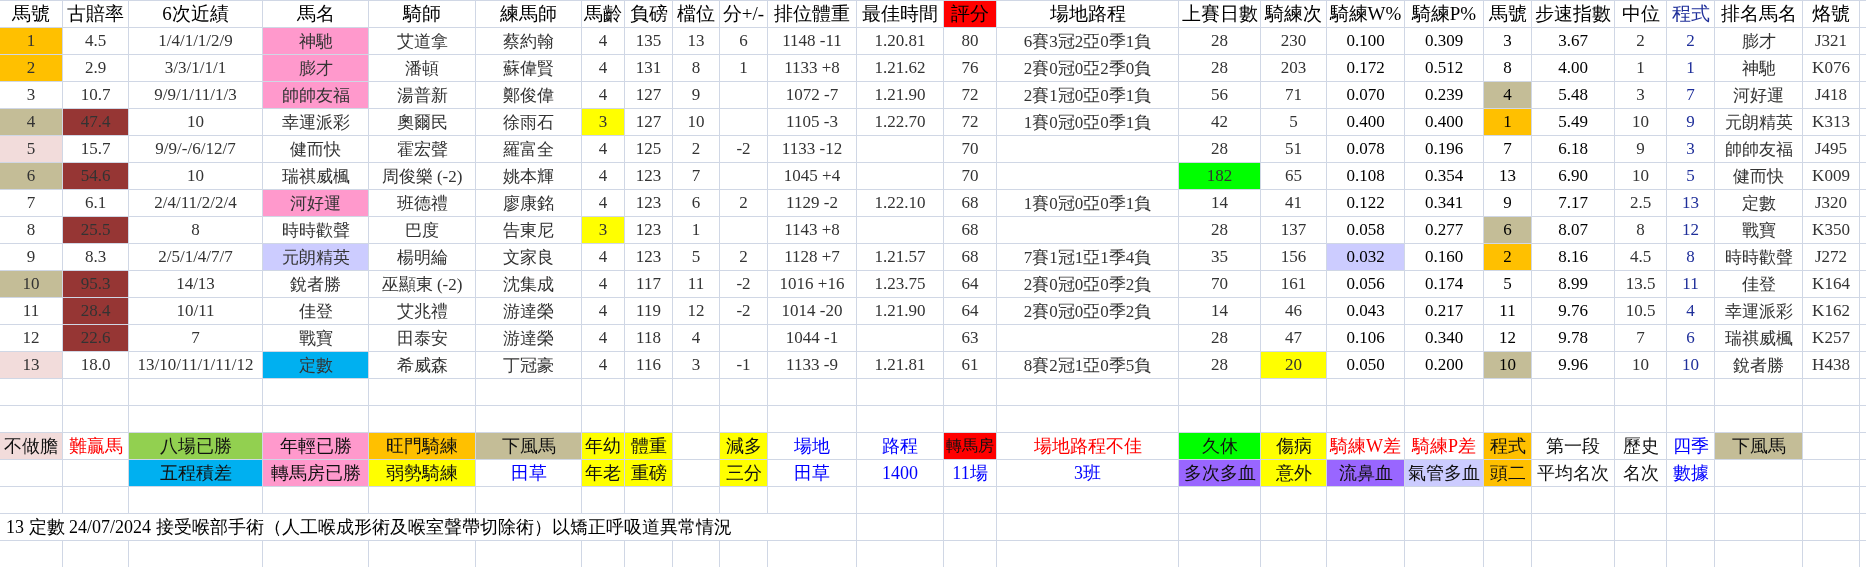 This screenshot has height=567, width=1866. I want to click on table-cell-text: 1129 -2, so click(812, 203).